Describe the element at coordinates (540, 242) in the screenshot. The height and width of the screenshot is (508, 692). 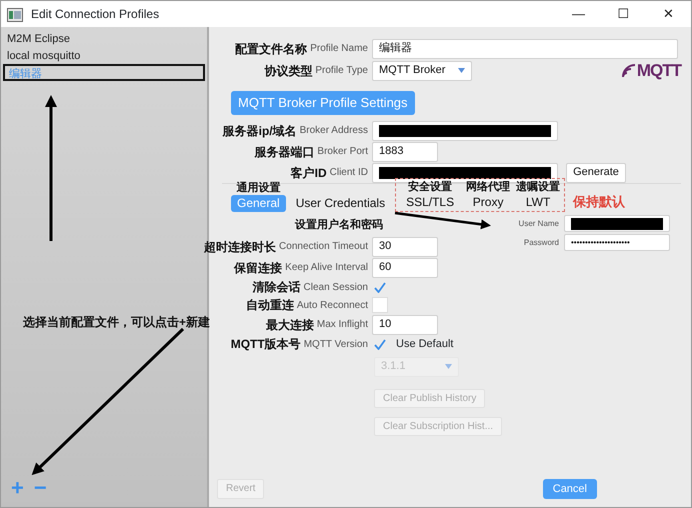
I see `field-label: Password` at that location.